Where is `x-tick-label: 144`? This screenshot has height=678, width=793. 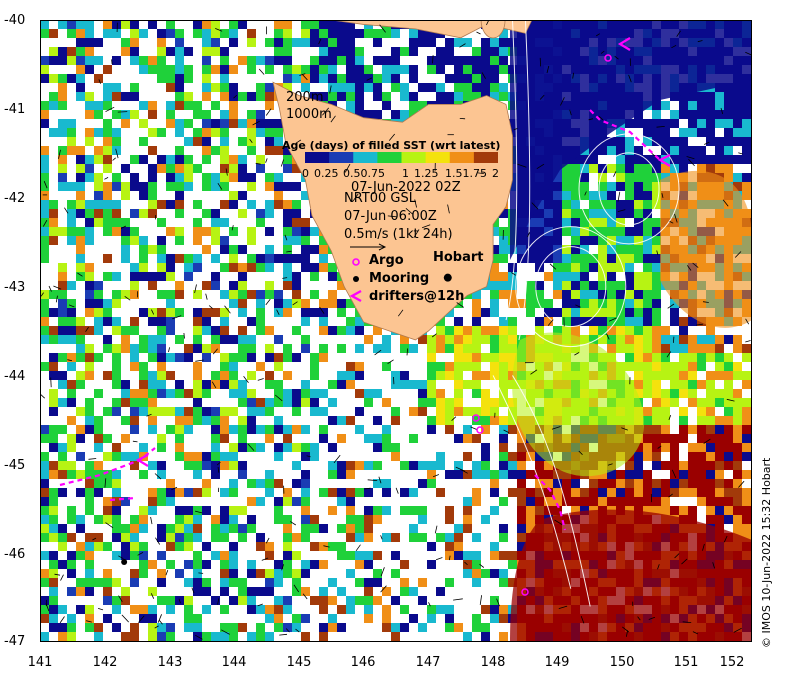 x-tick-label: 144 is located at coordinates (234, 662).